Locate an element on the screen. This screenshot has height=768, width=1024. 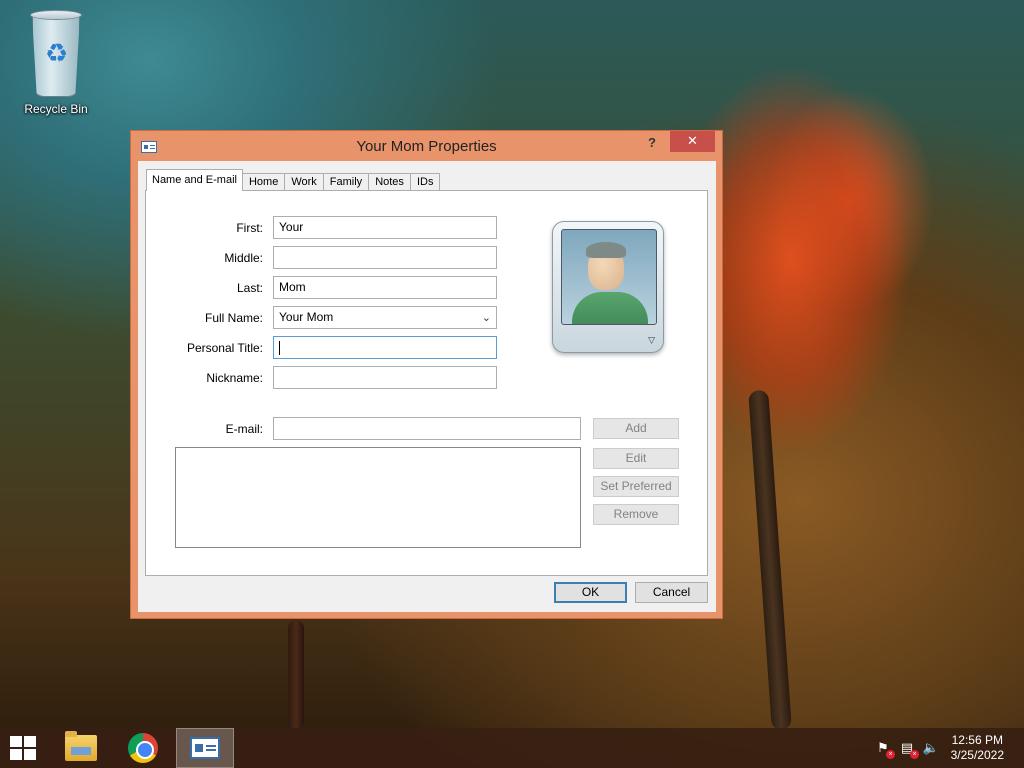
clock-time: 12:56 PM is located at coordinates (977, 740).